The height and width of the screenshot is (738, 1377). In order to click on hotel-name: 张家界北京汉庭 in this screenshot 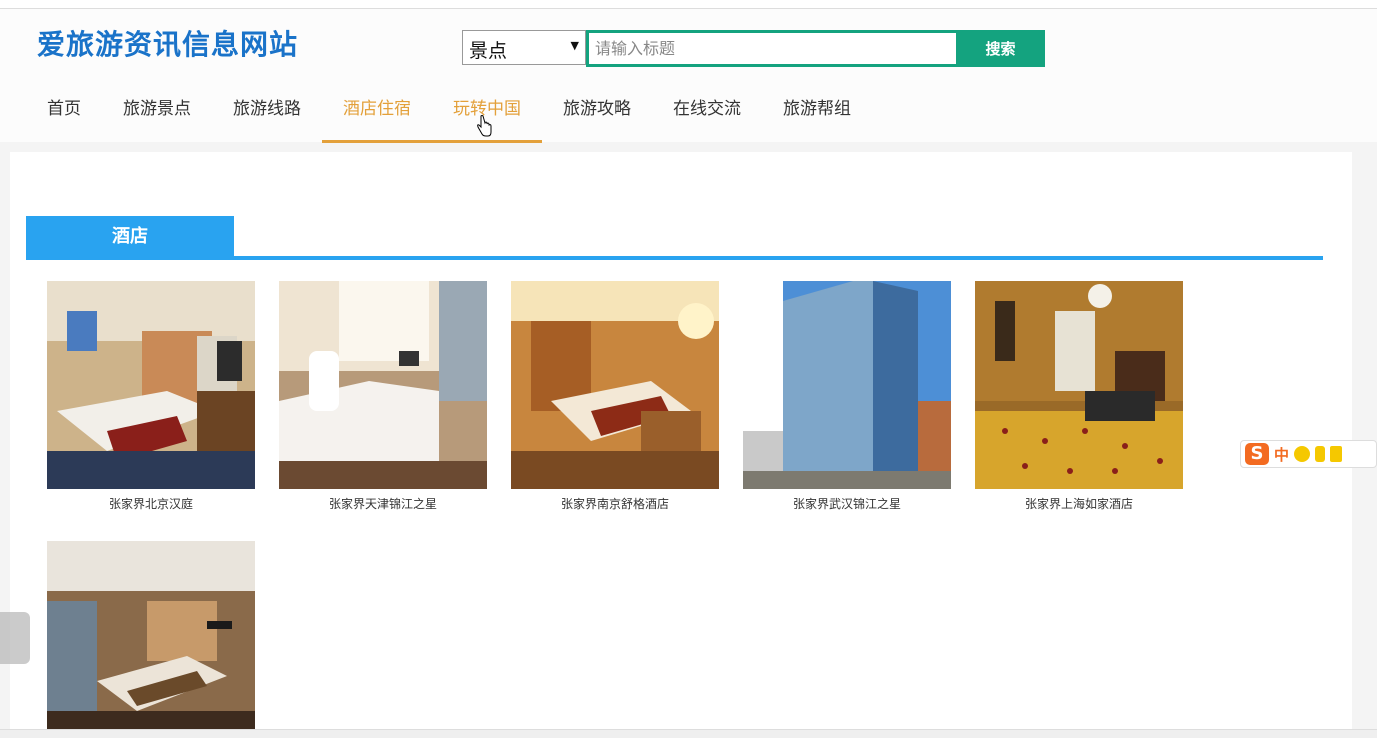, I will do `click(151, 503)`.